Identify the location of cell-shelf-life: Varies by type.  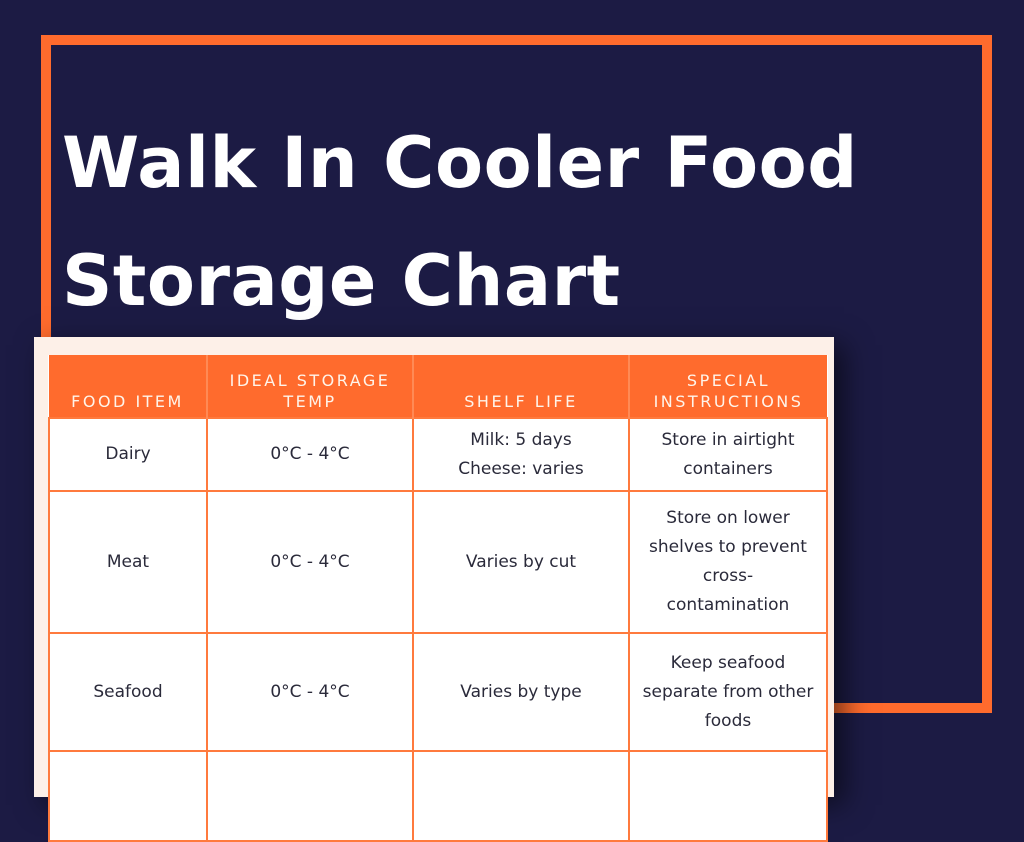
(521, 692).